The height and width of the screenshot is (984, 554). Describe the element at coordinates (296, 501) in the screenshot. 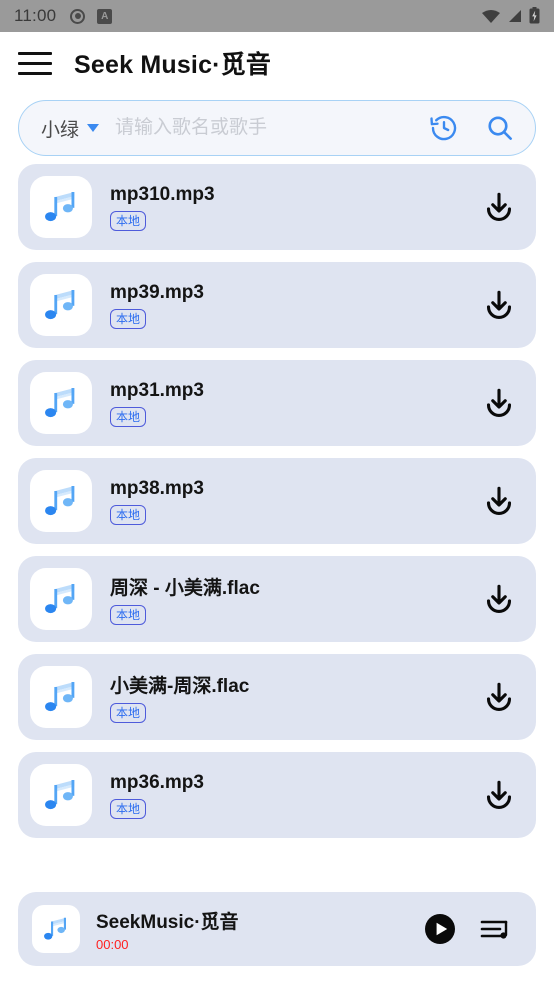

I see `song-meta: mp38.mp3 本地` at that location.